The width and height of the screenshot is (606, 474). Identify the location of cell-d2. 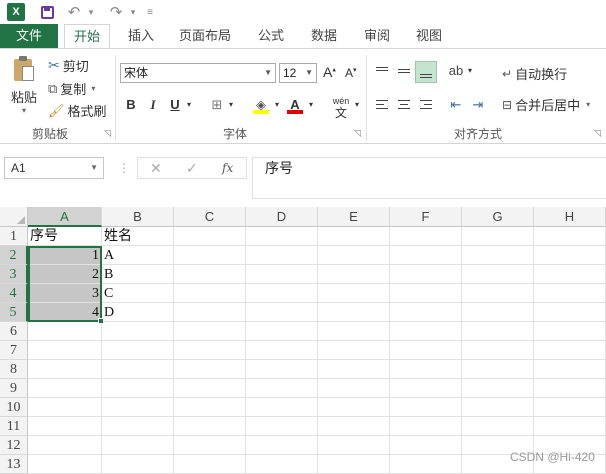
(282, 255).